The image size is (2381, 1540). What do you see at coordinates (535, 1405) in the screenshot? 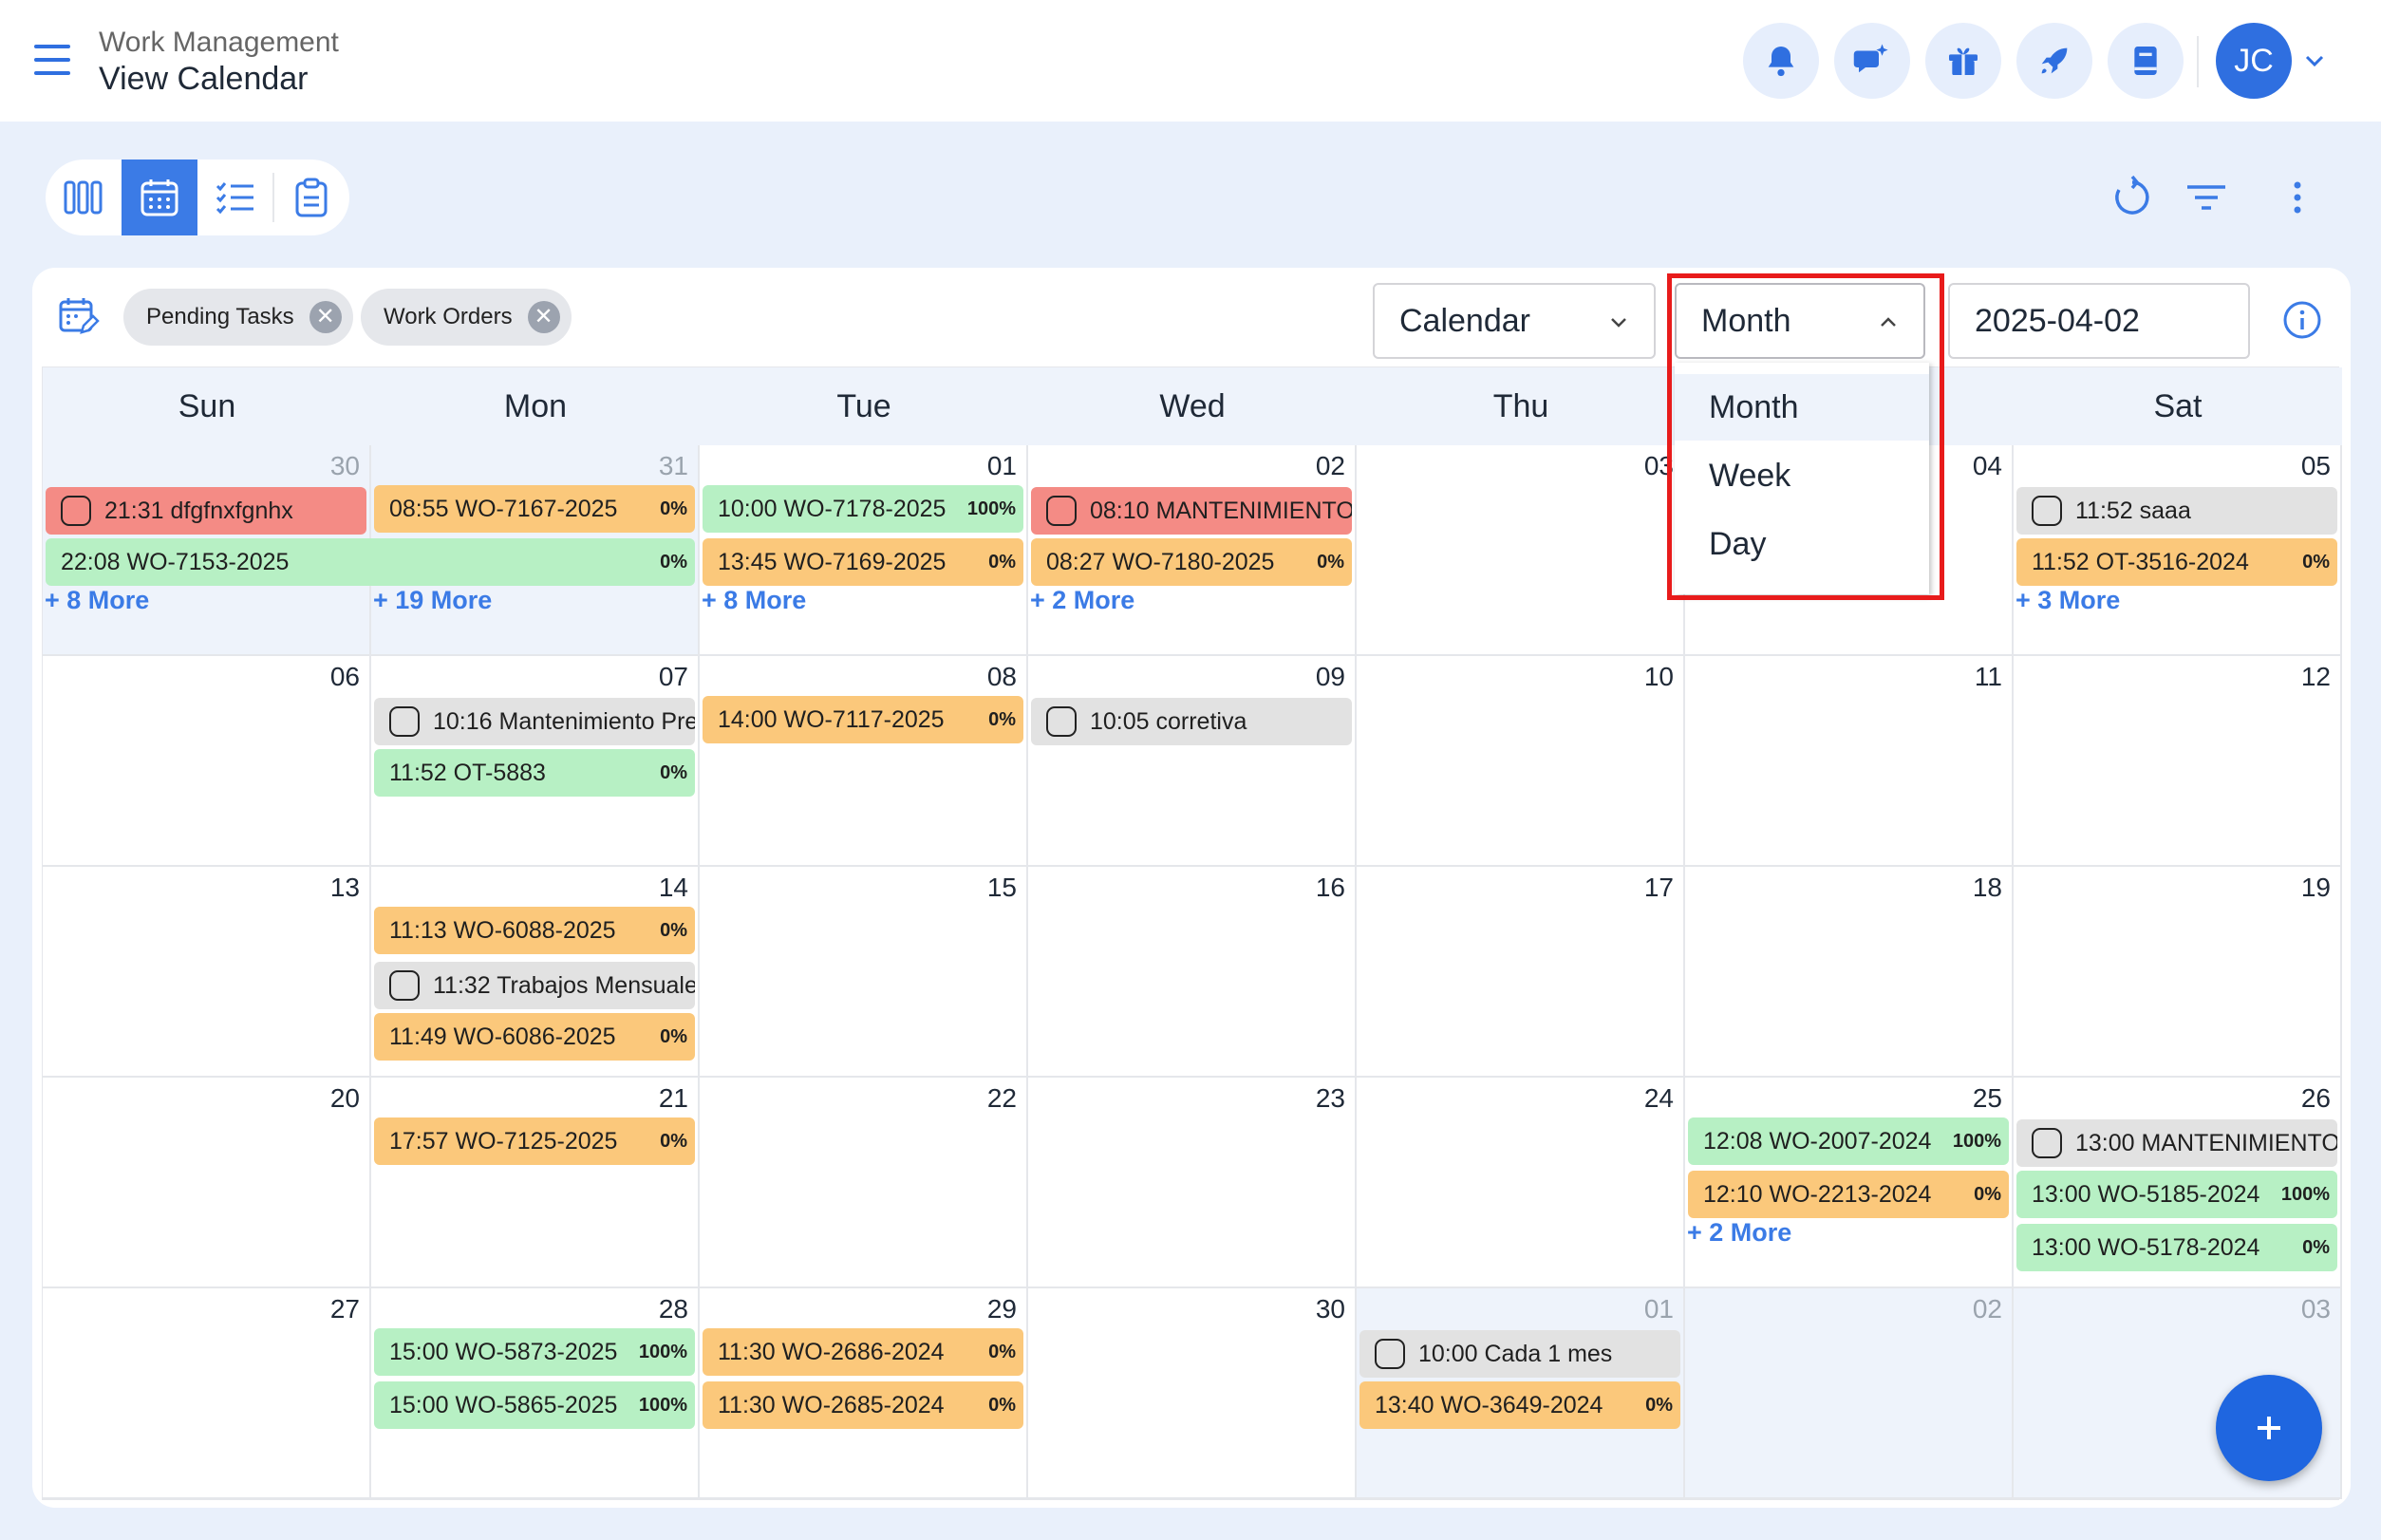
I see `calendar-event: 15:00 WO-5865-2025 100%` at bounding box center [535, 1405].